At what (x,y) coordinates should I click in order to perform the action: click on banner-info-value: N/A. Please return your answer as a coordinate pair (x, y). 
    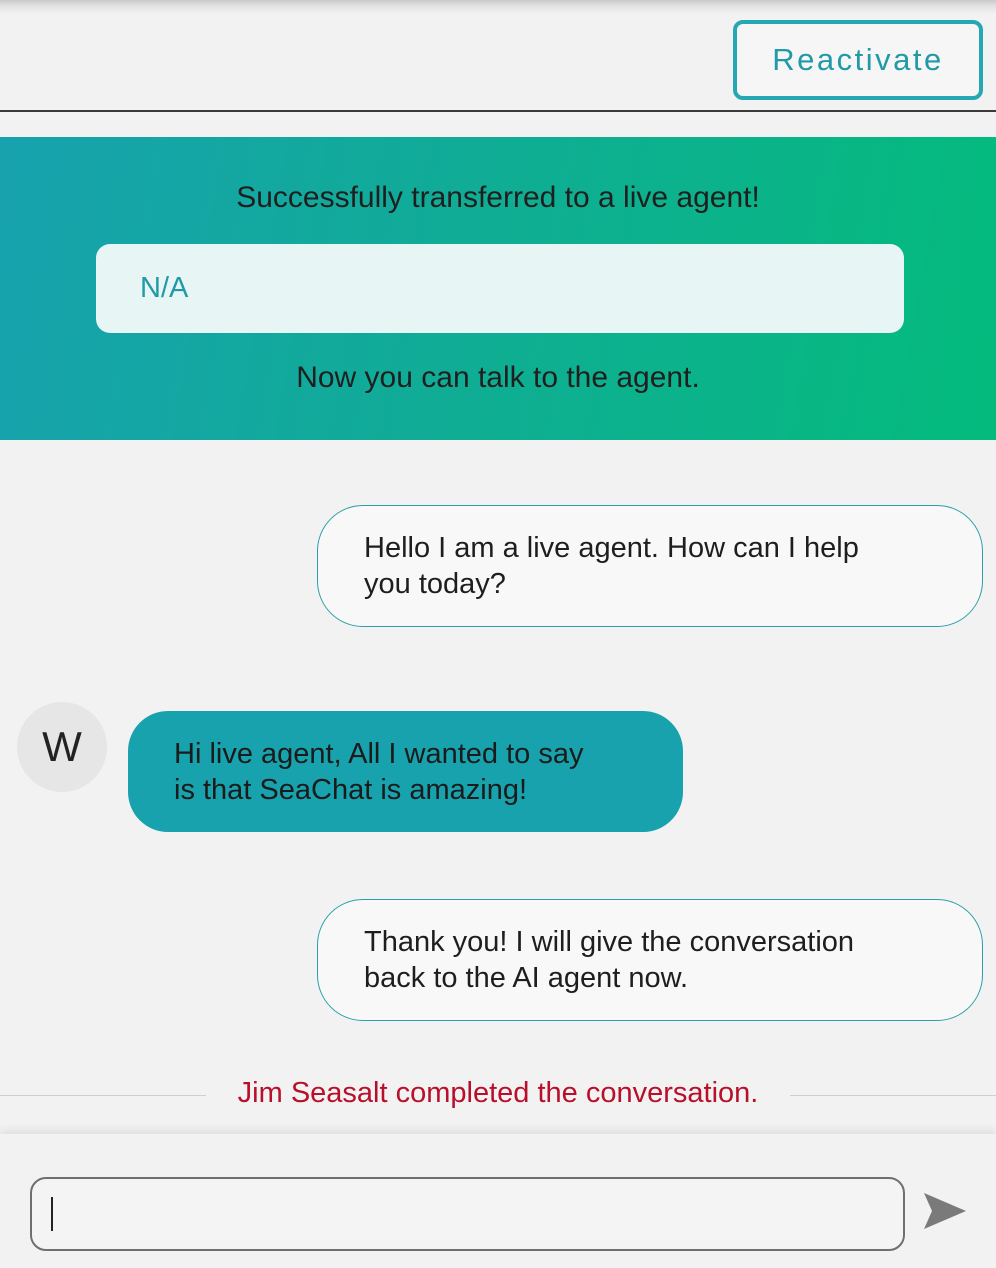
    Looking at the image, I should click on (164, 288).